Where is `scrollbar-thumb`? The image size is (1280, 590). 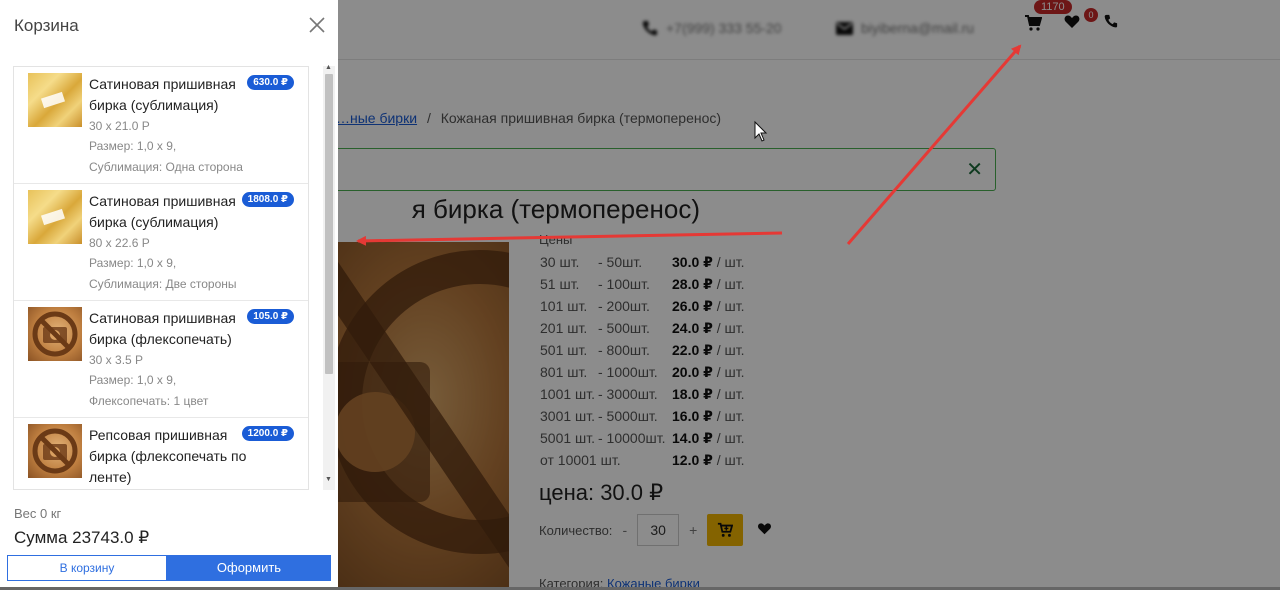
scrollbar-thumb is located at coordinates (329, 224).